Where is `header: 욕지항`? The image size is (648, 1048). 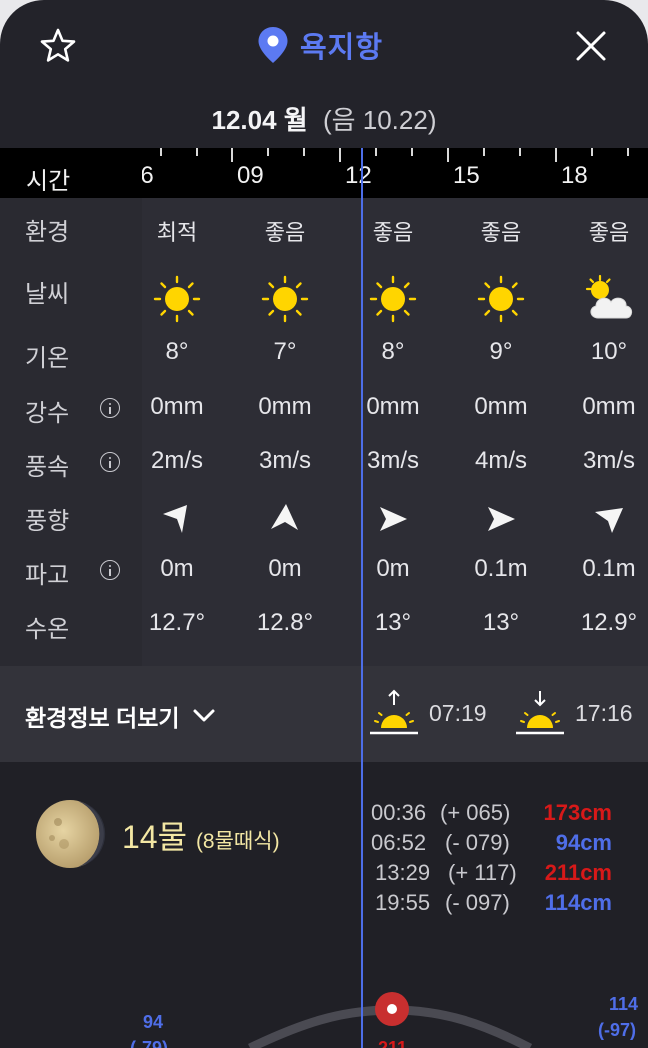 header: 욕지항 is located at coordinates (324, 45).